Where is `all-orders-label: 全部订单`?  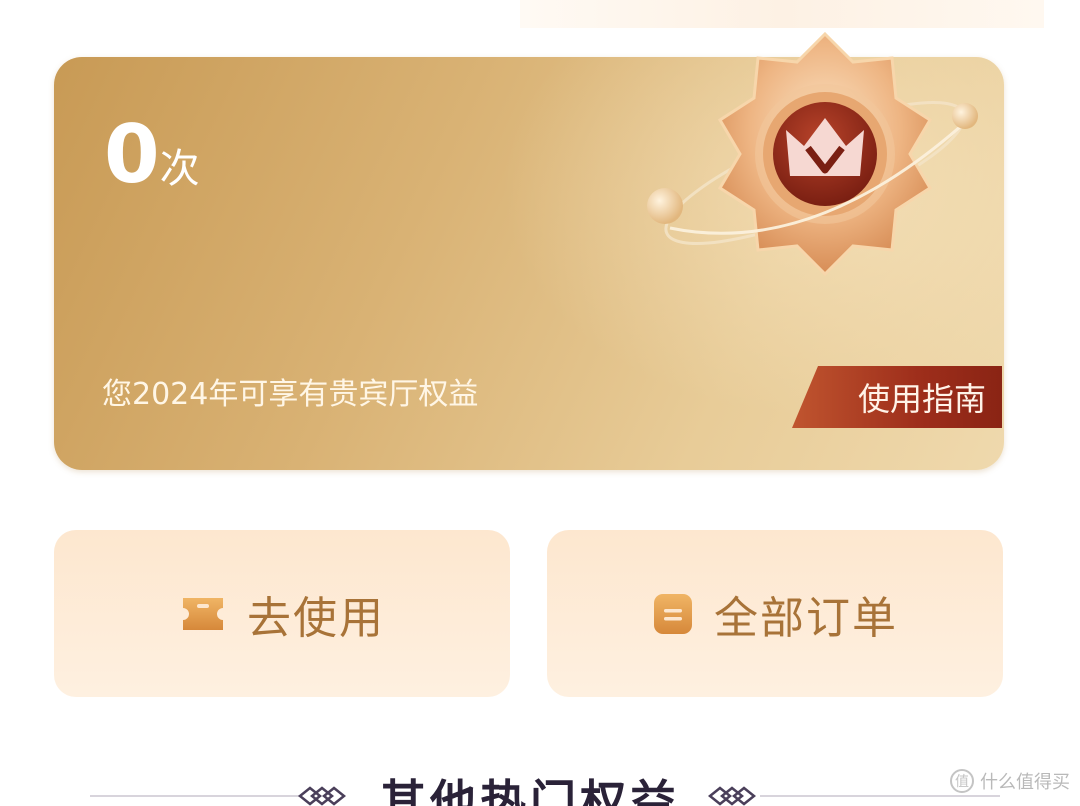
all-orders-label: 全部订单 is located at coordinates (806, 618).